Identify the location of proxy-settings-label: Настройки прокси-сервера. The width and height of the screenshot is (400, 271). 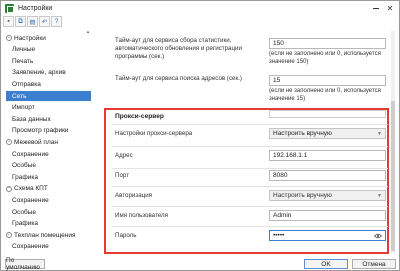
(154, 133).